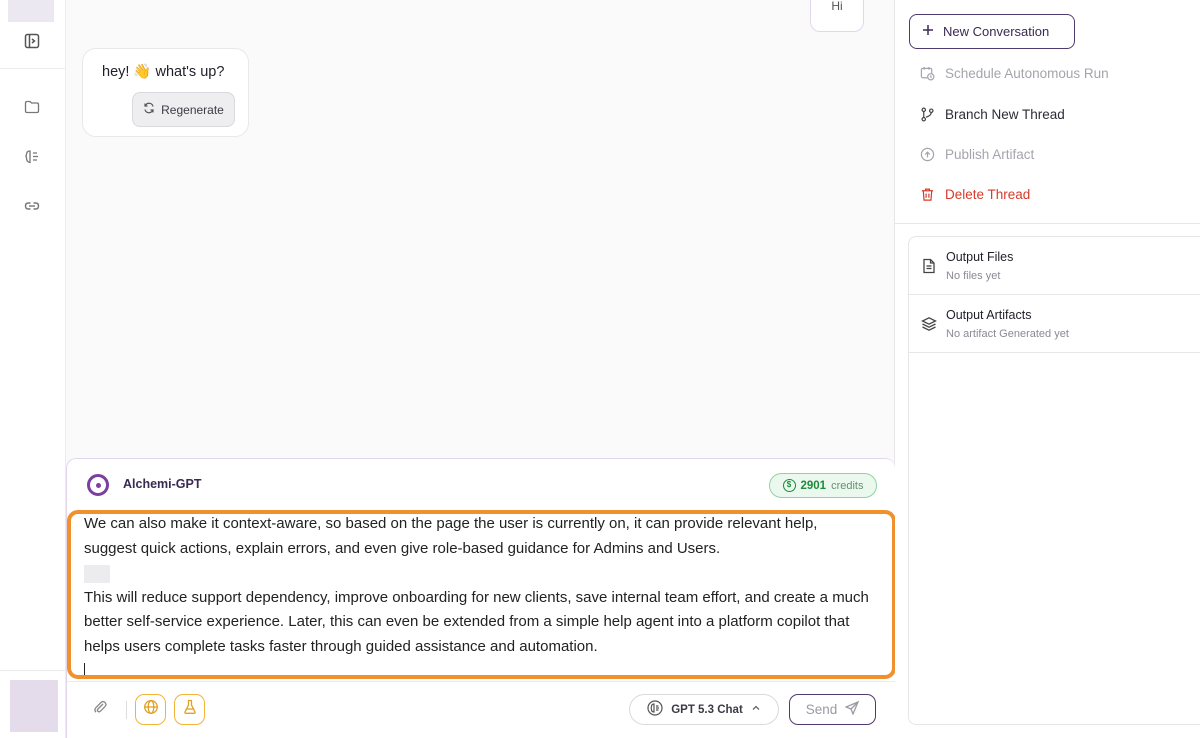 This screenshot has height=738, width=1200. I want to click on delete-thread-label: Delete Thread, so click(988, 194).